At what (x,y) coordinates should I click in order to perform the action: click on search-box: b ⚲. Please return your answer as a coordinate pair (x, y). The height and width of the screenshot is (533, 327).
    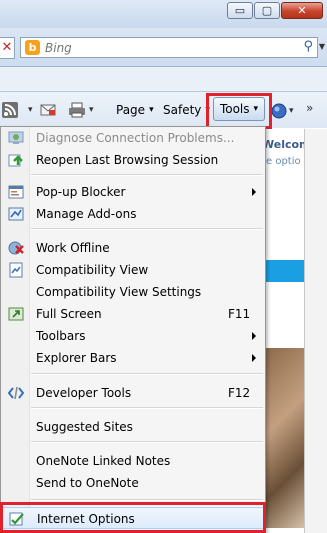
    Looking at the image, I should click on (169, 47).